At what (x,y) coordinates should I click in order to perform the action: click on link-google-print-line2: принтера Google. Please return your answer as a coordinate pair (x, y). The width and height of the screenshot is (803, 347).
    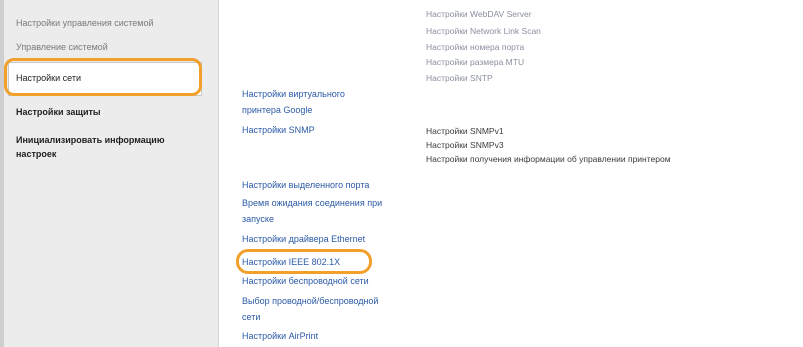
    Looking at the image, I should click on (277, 110).